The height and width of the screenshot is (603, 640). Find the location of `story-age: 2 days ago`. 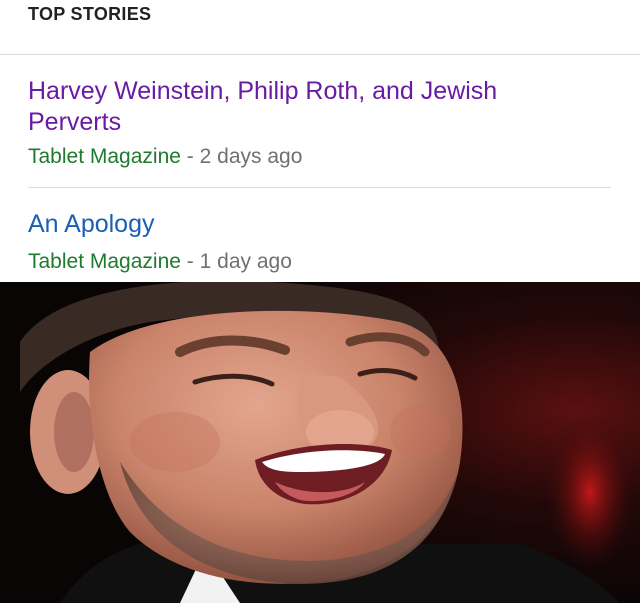

story-age: 2 days ago is located at coordinates (251, 156).